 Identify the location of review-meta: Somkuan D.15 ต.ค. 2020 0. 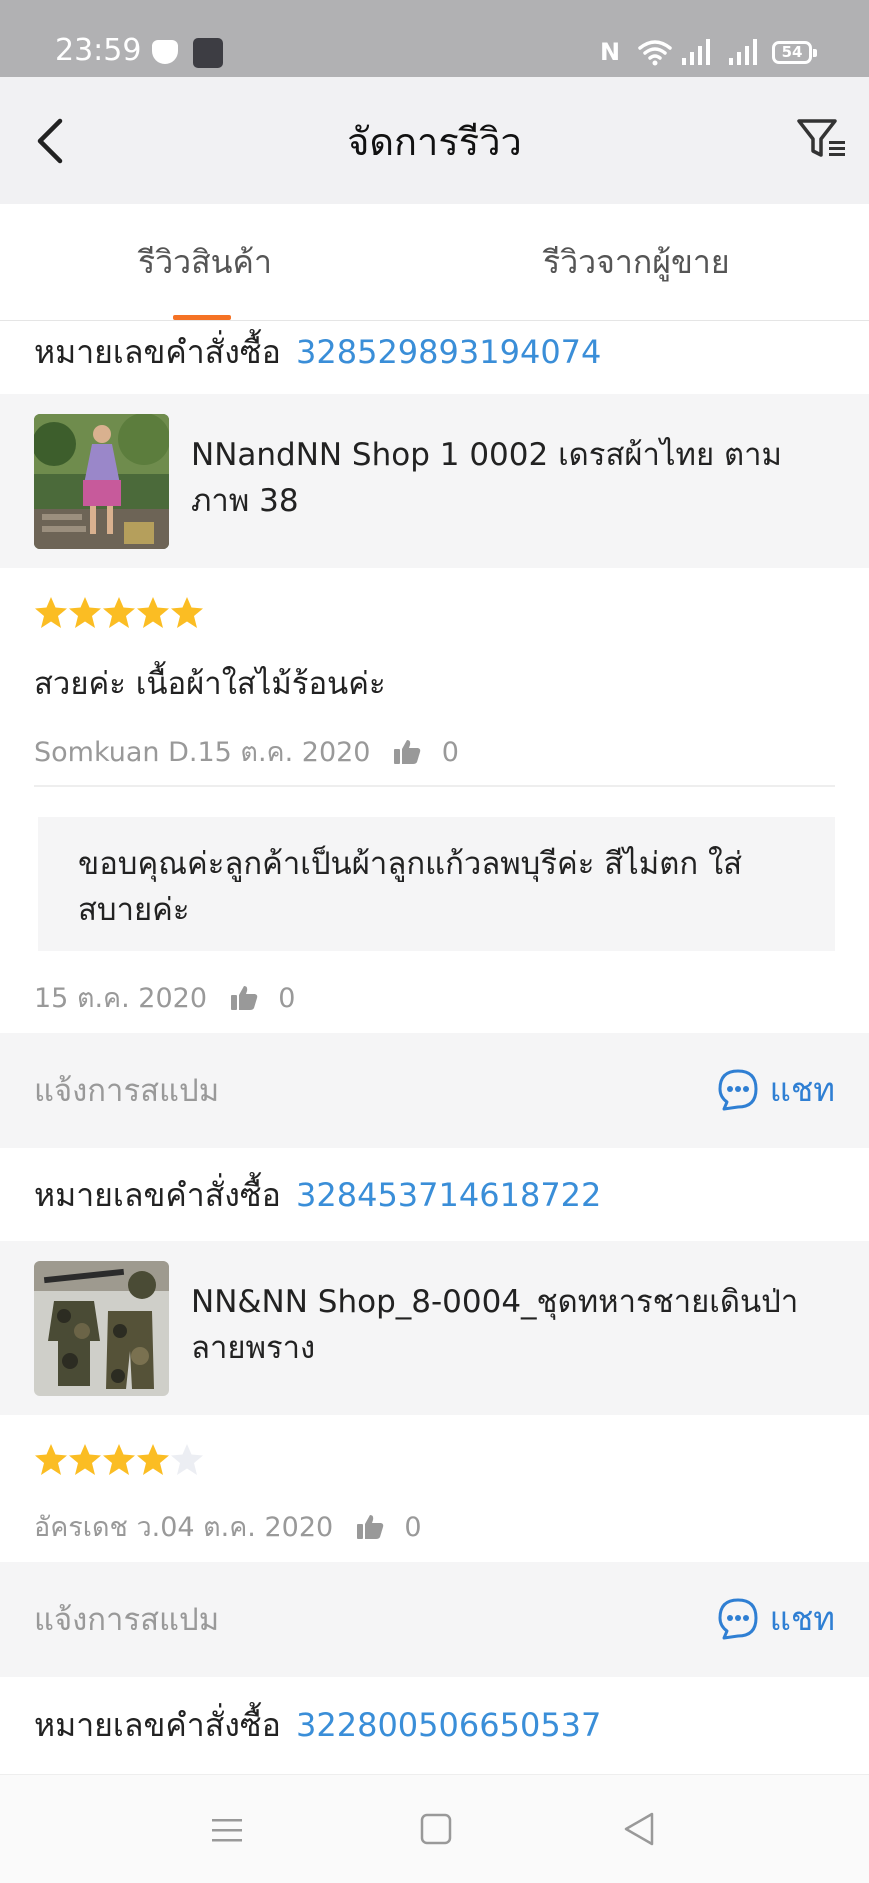
(246, 755).